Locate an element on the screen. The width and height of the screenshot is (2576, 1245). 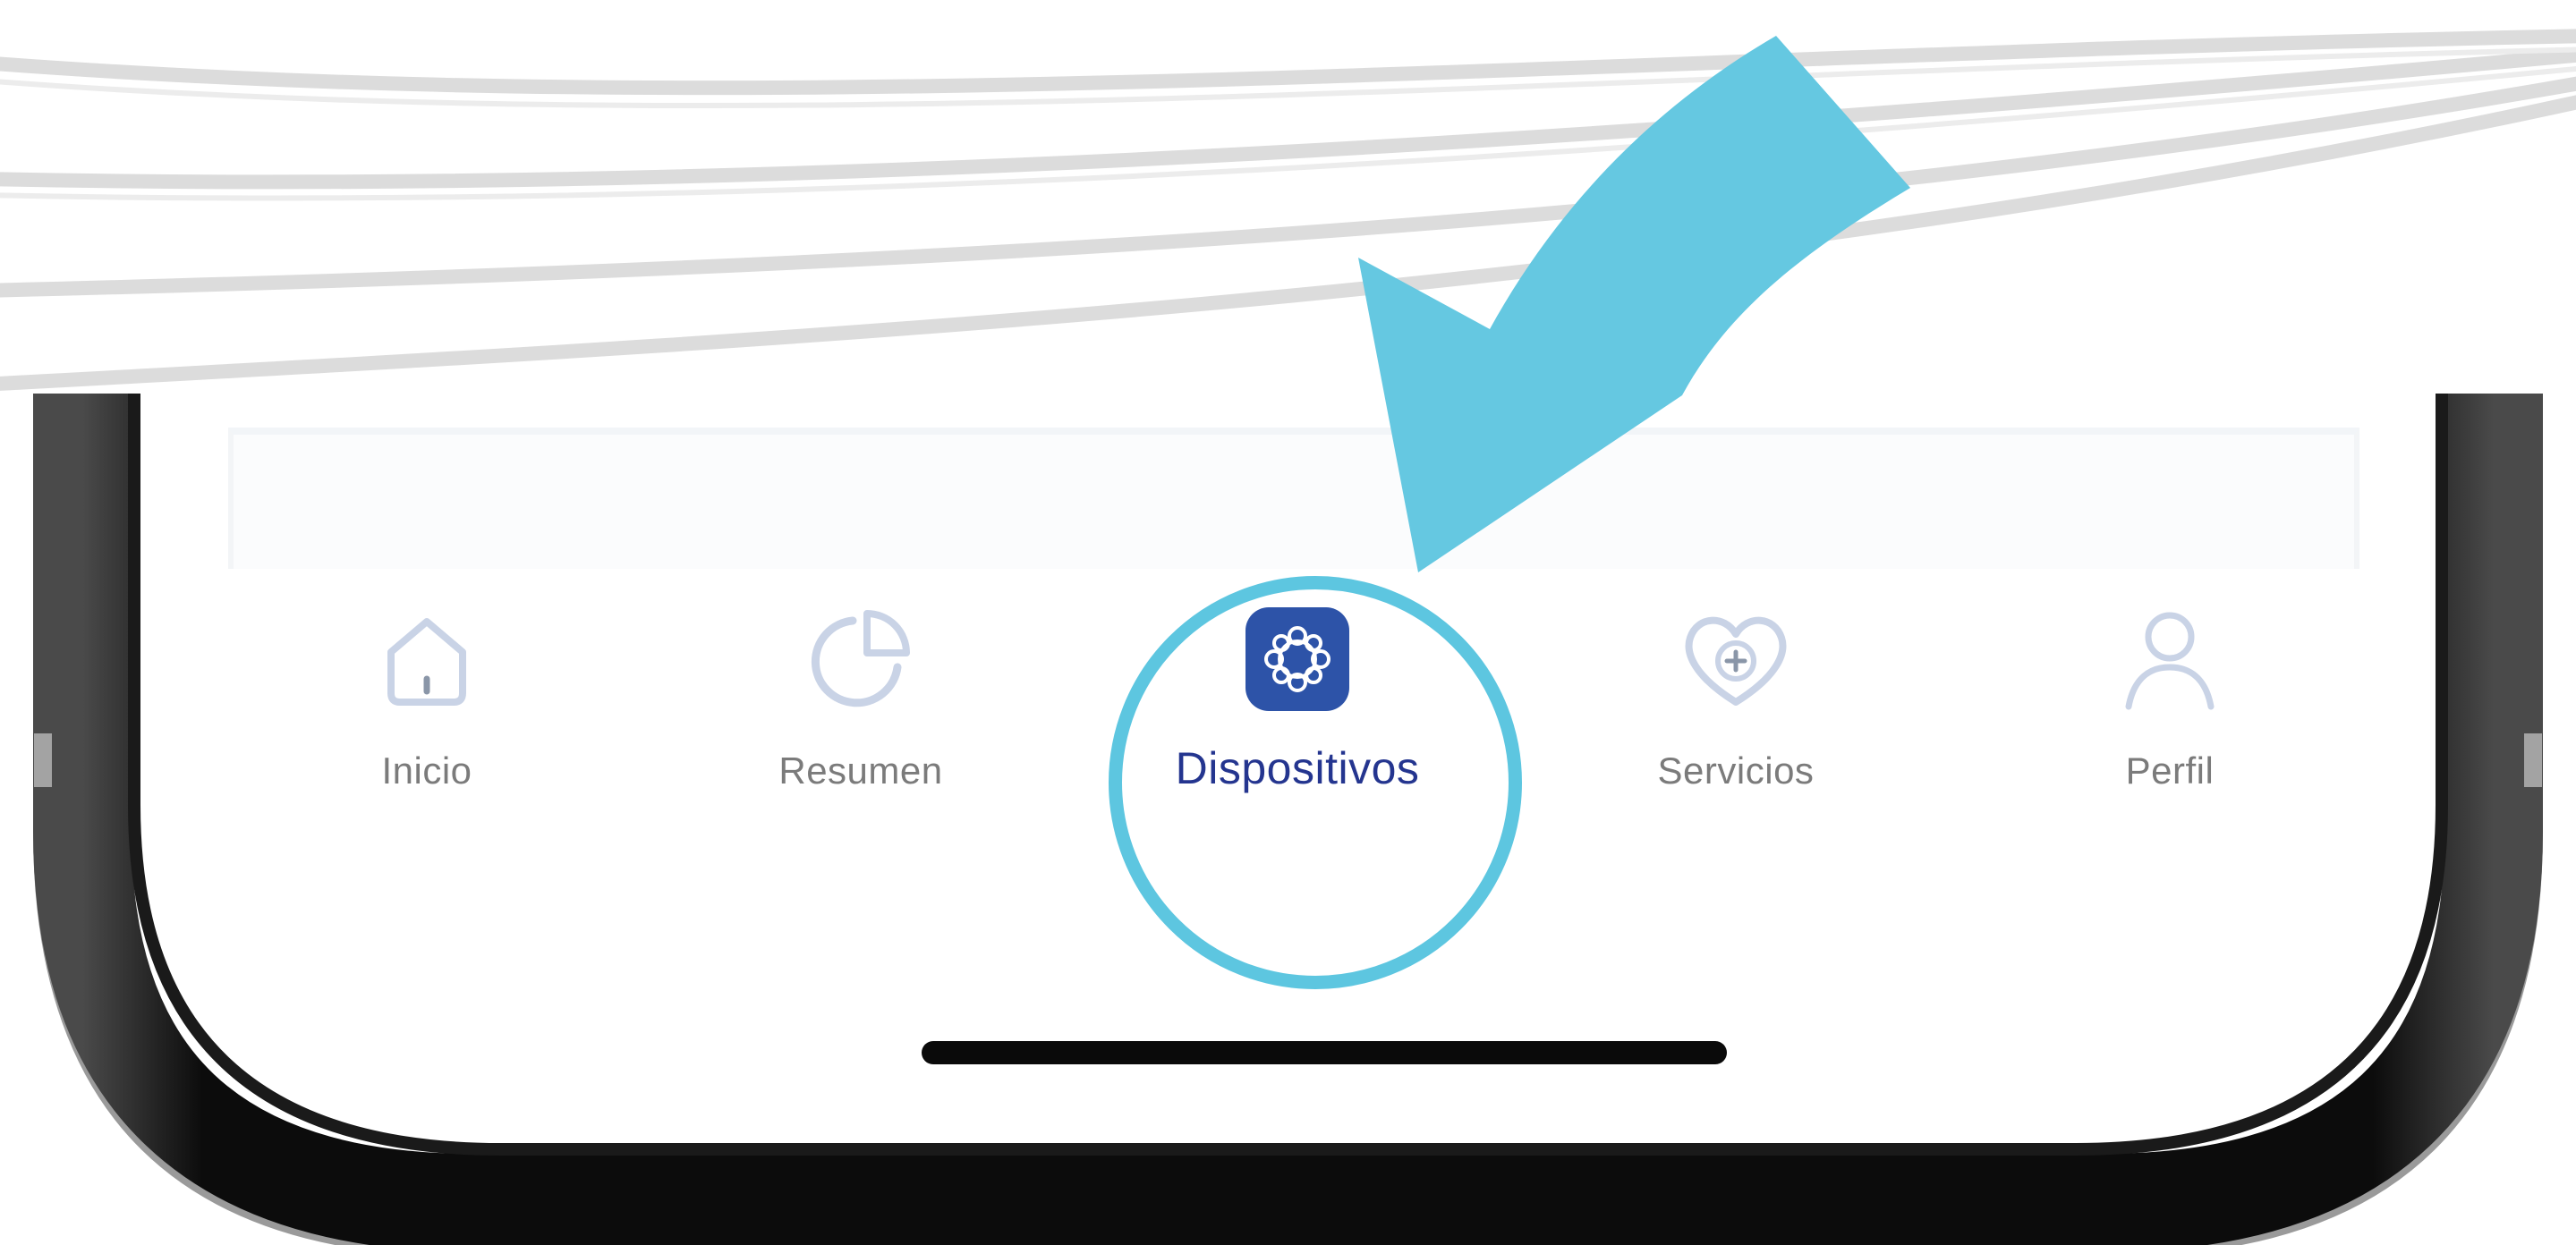
tab-label: Resumen is located at coordinates (860, 771).